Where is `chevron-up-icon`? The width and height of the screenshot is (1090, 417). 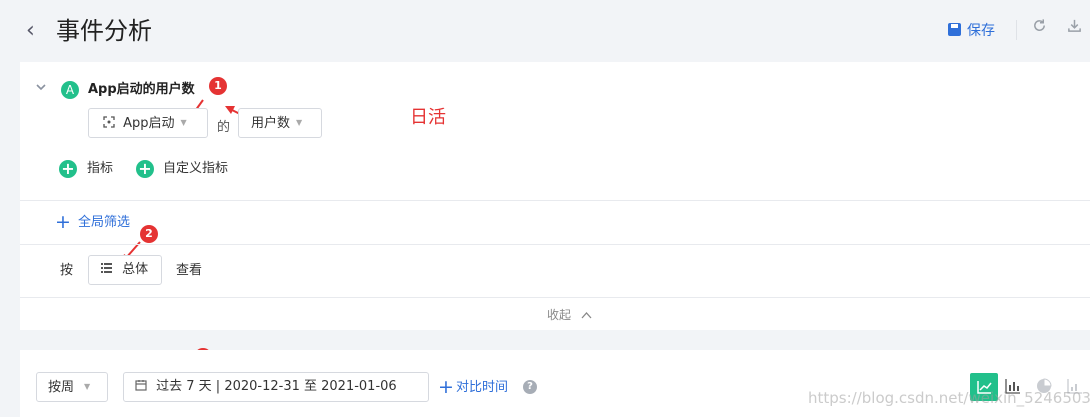
chevron-up-icon is located at coordinates (586, 315).